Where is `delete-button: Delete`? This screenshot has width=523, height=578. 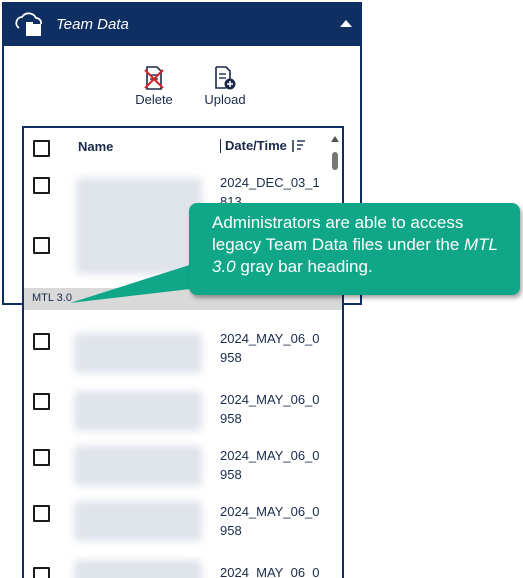 delete-button: Delete is located at coordinates (154, 86).